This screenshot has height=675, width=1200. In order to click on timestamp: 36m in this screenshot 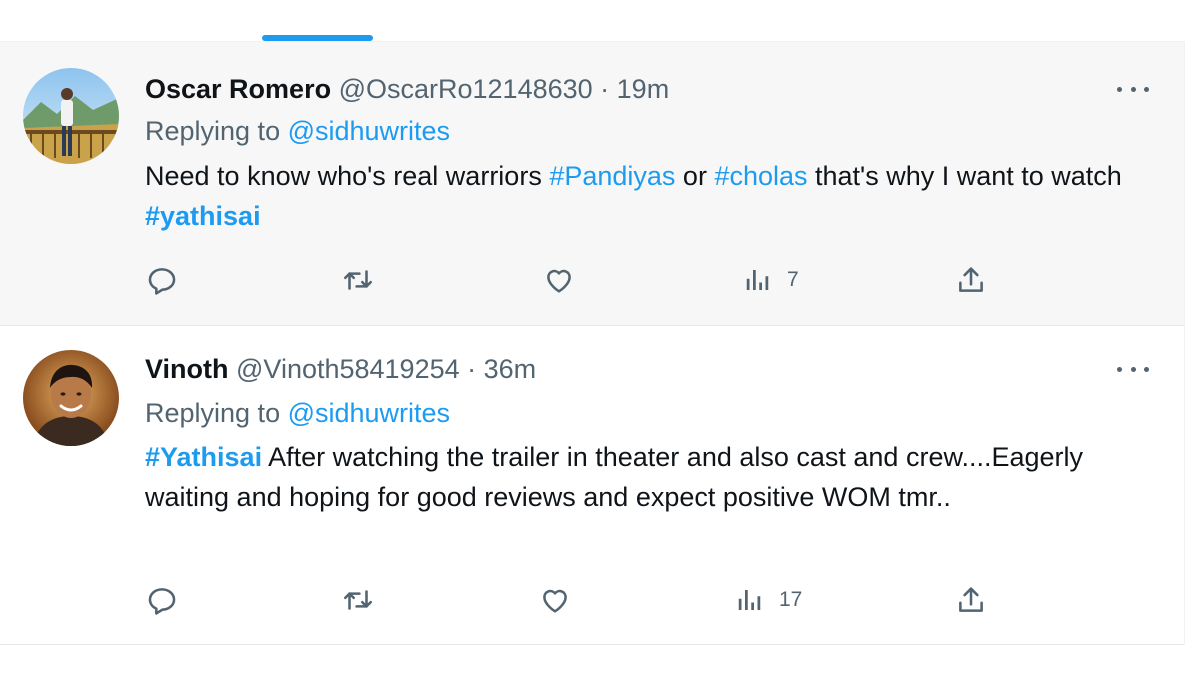, I will do `click(510, 369)`.